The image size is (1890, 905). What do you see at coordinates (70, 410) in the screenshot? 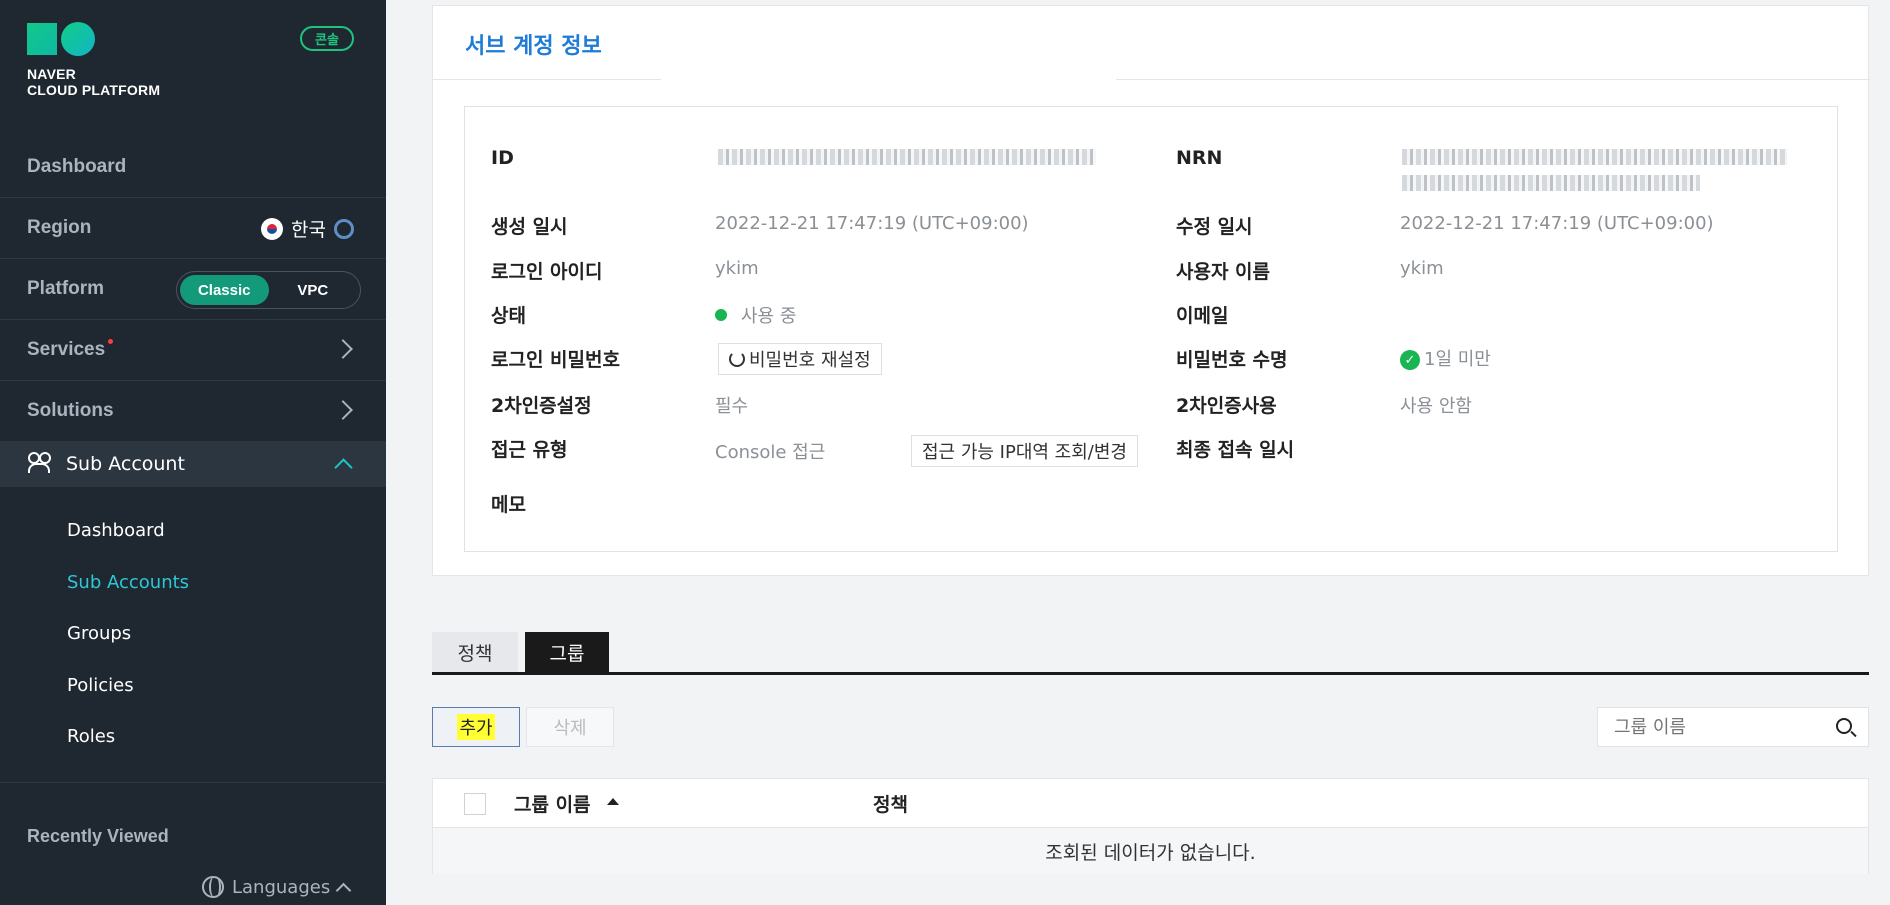
I see `nav-solutions-label: Solutions` at bounding box center [70, 410].